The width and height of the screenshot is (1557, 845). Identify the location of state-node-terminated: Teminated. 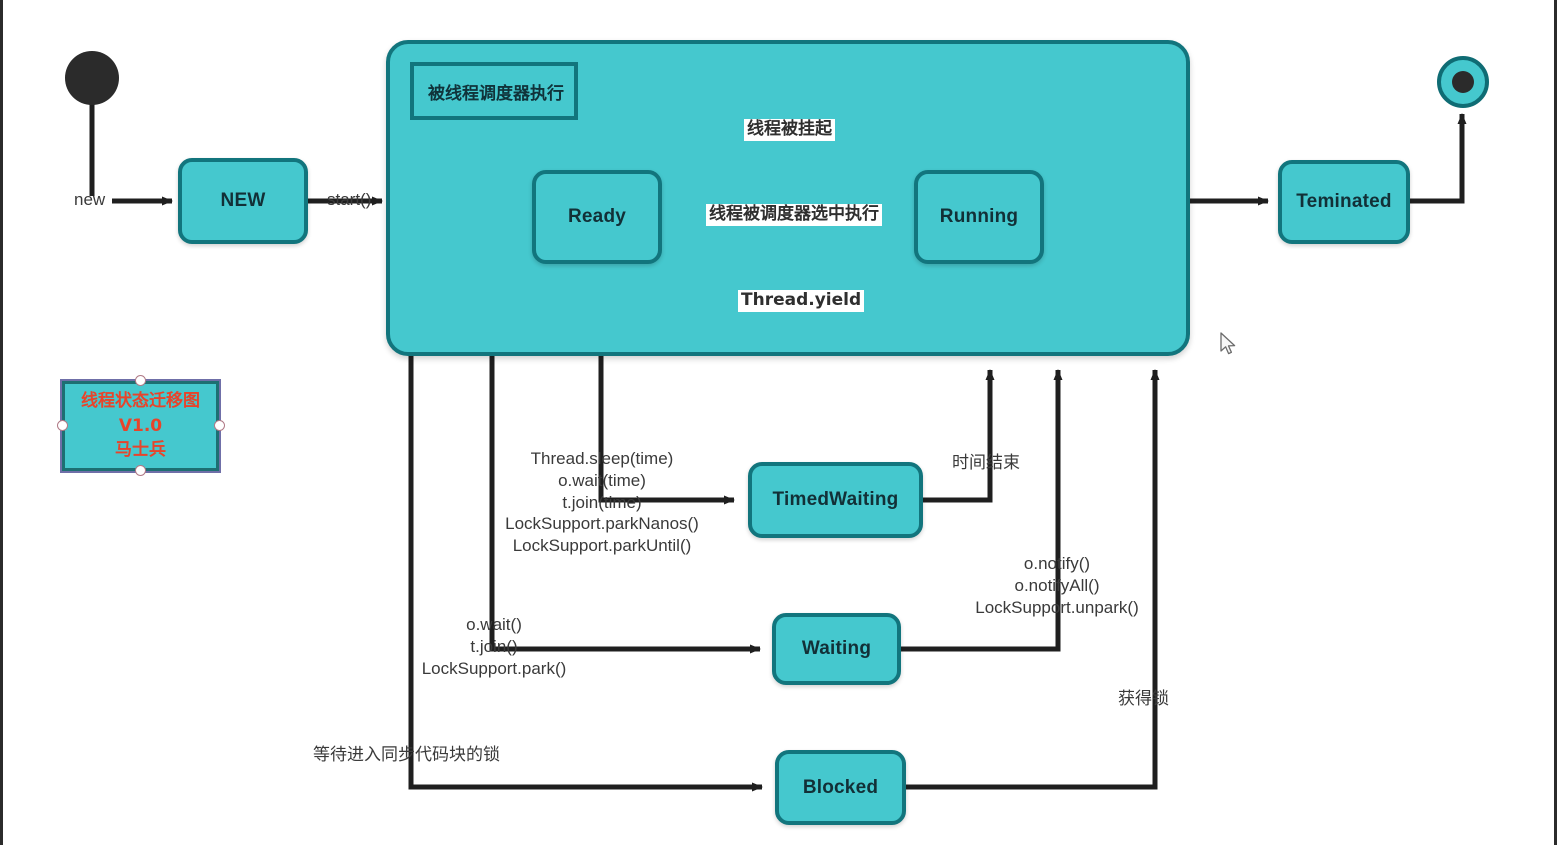
(1344, 202).